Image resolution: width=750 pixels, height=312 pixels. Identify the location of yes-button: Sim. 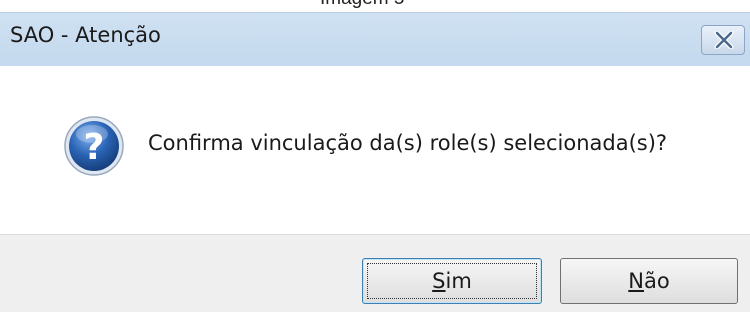
(452, 281).